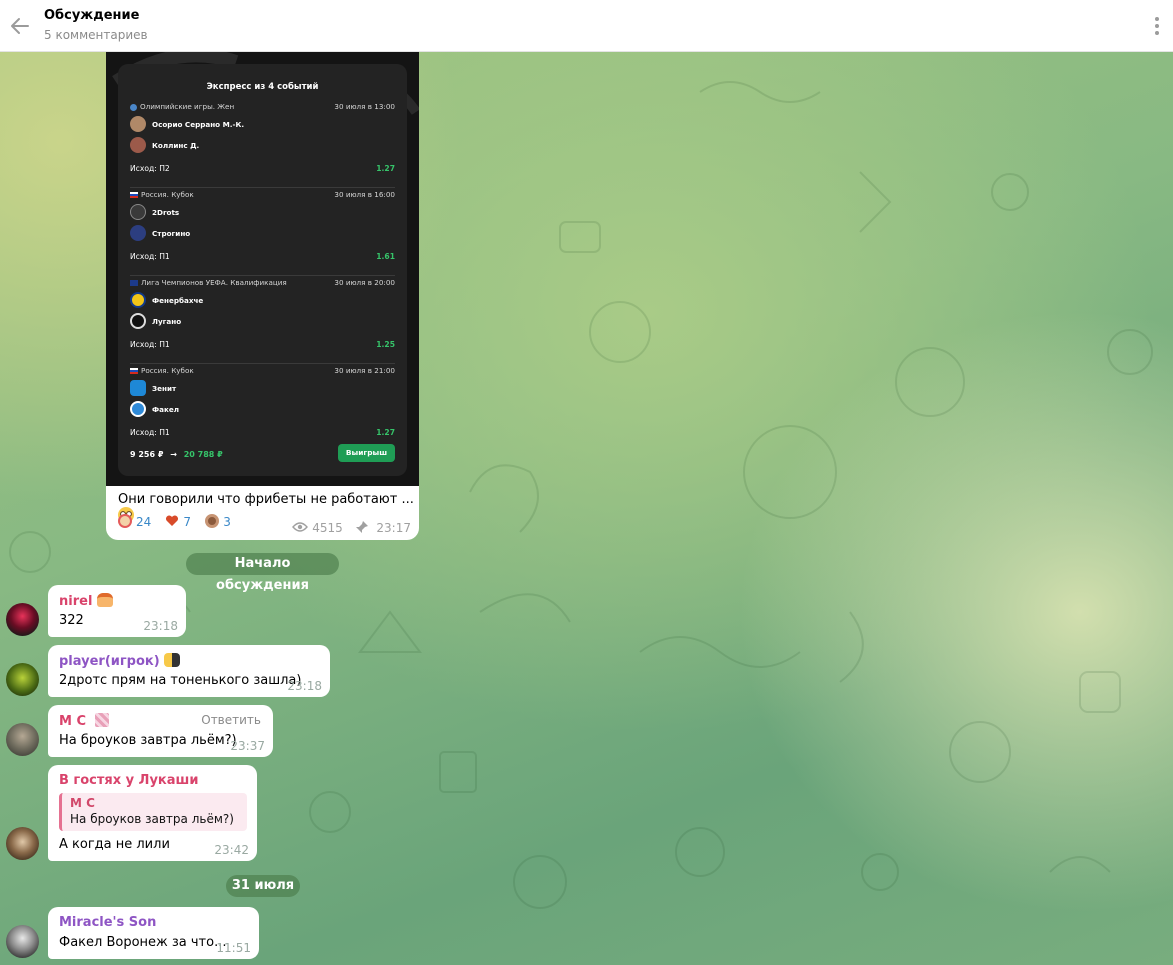 The width and height of the screenshot is (1173, 965). What do you see at coordinates (263, 886) in the screenshot?
I see `date-divider: 31 июля` at bounding box center [263, 886].